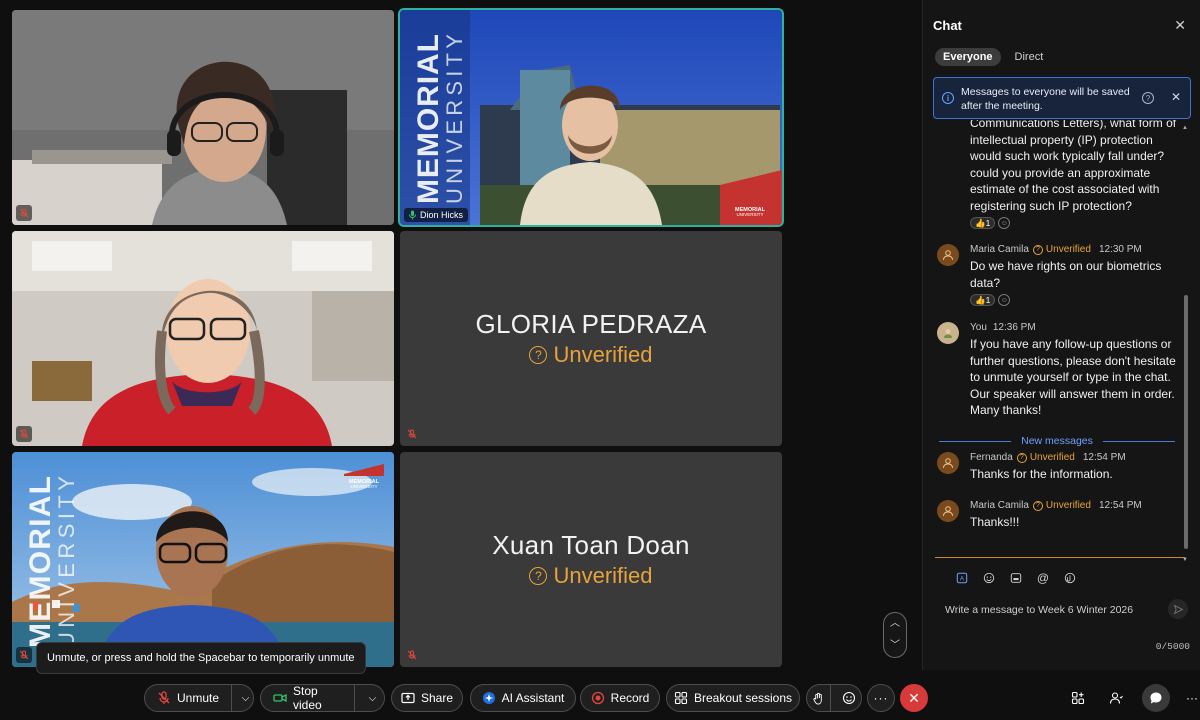 This screenshot has width=1200, height=720. Describe the element at coordinates (999, 249) in the screenshot. I see `sender-name: Maria Camila` at that location.